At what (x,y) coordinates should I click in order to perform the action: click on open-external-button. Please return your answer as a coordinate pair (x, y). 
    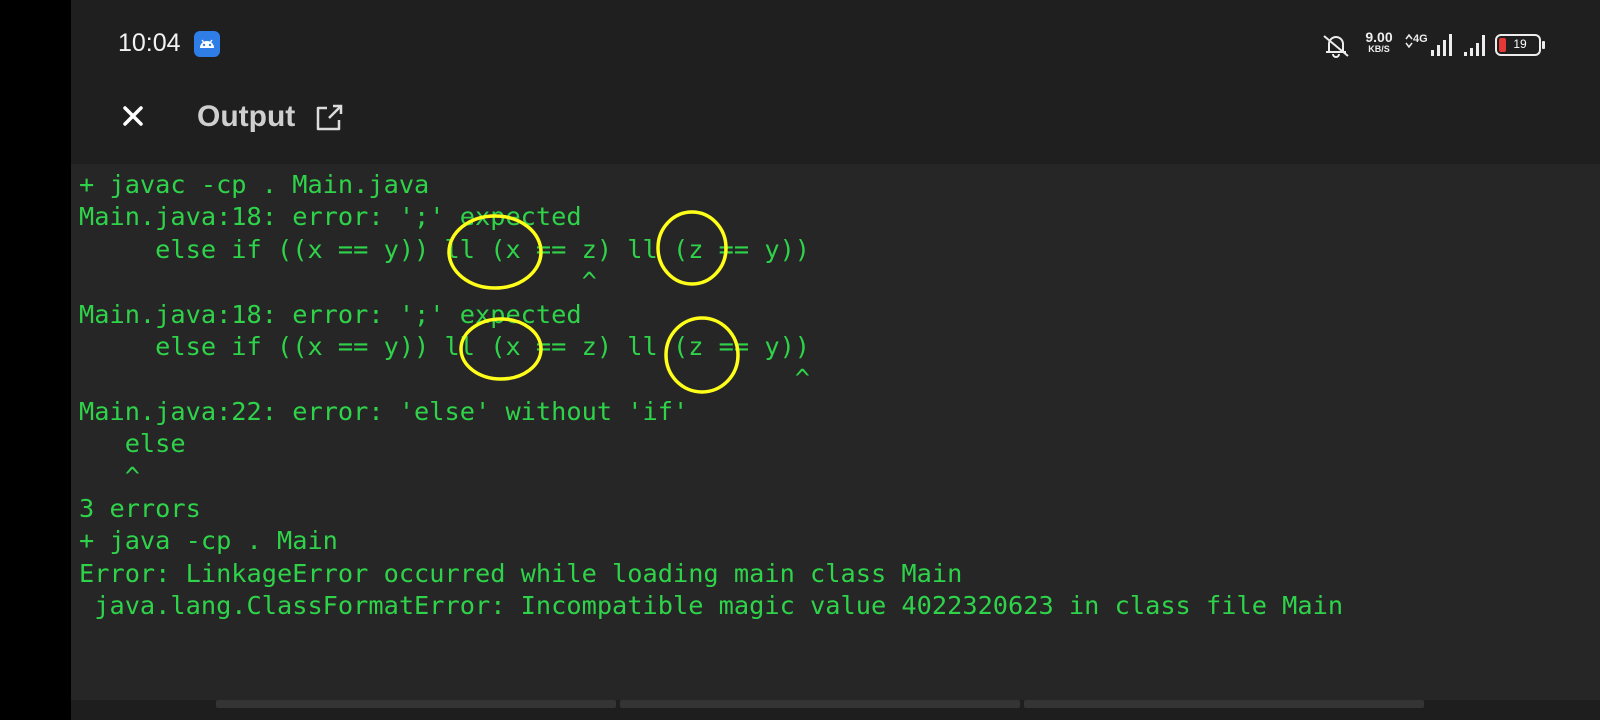
    Looking at the image, I should click on (329, 118).